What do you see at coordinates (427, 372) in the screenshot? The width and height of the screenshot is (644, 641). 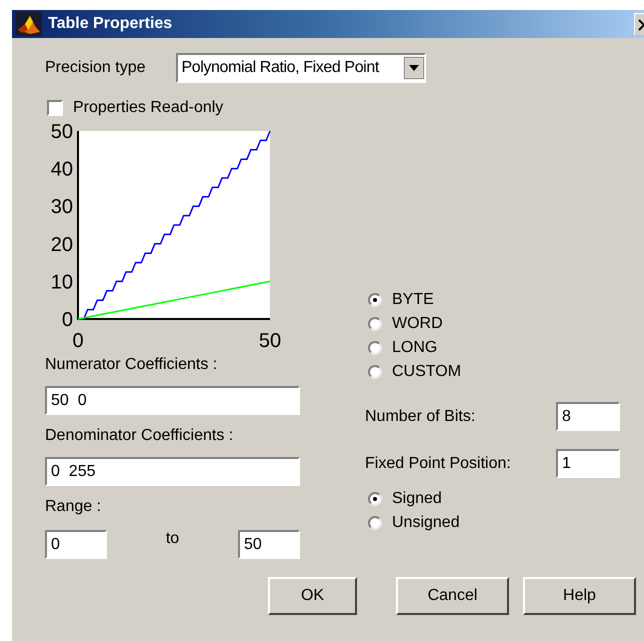 I see `radio-label: CUSTOM` at bounding box center [427, 372].